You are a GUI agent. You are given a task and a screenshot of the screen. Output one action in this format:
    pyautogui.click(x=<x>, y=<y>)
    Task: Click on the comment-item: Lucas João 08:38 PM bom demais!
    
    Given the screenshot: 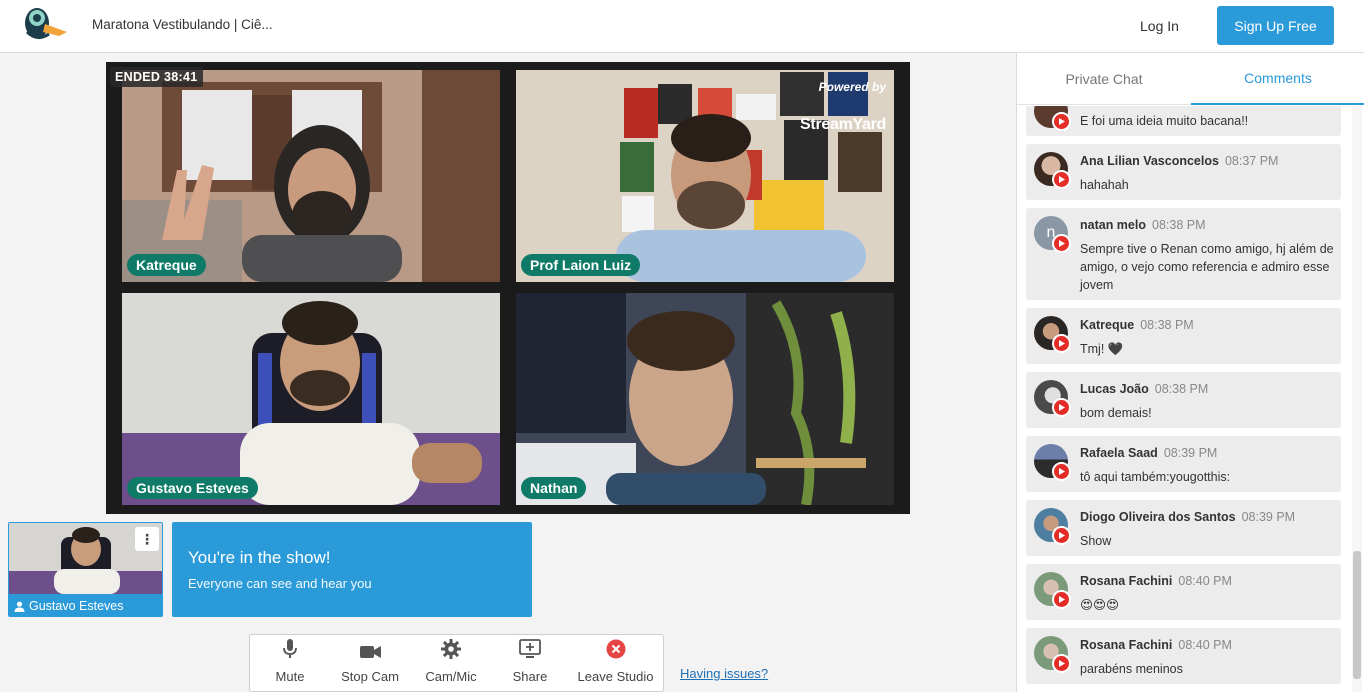 What is the action you would take?
    pyautogui.click(x=1183, y=400)
    